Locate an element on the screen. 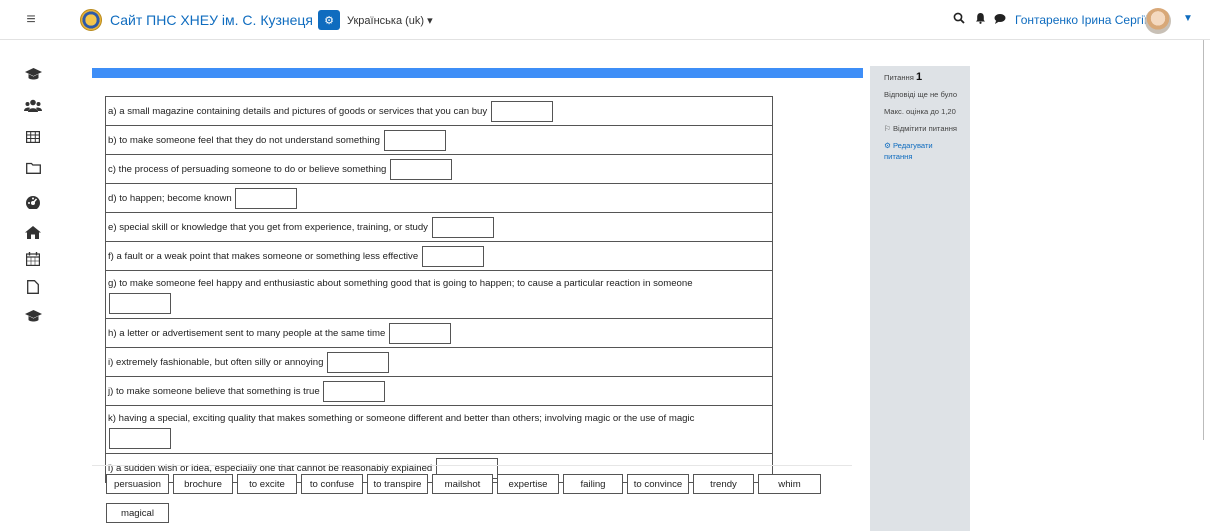 This screenshot has height=531, width=1210. users-icon is located at coordinates (33, 105).